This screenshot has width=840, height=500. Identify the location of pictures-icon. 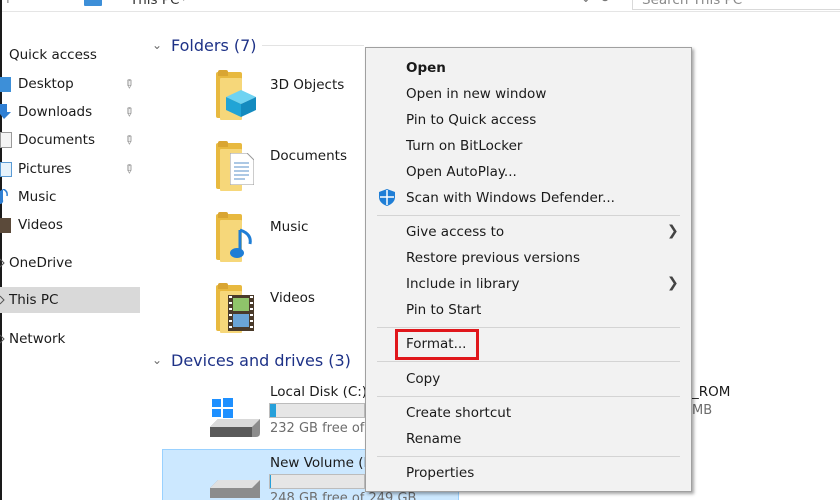
(6, 169).